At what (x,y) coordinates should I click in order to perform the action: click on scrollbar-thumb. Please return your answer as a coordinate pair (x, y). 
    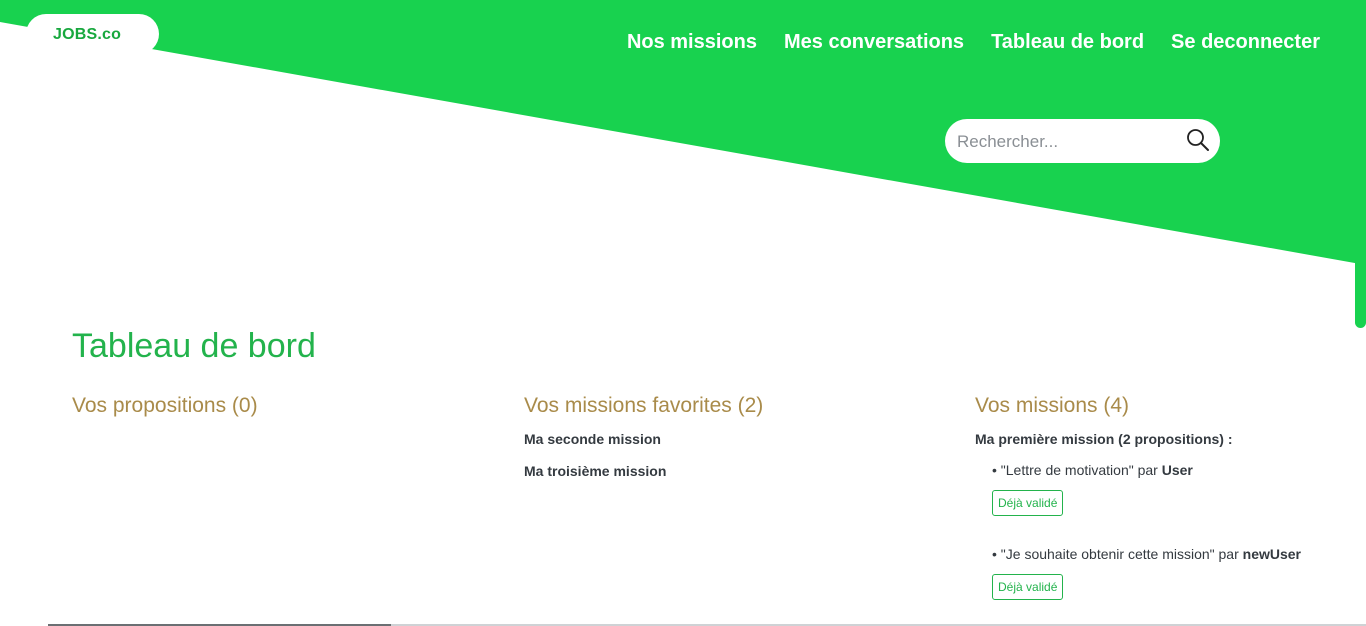
    Looking at the image, I should click on (1360, 164).